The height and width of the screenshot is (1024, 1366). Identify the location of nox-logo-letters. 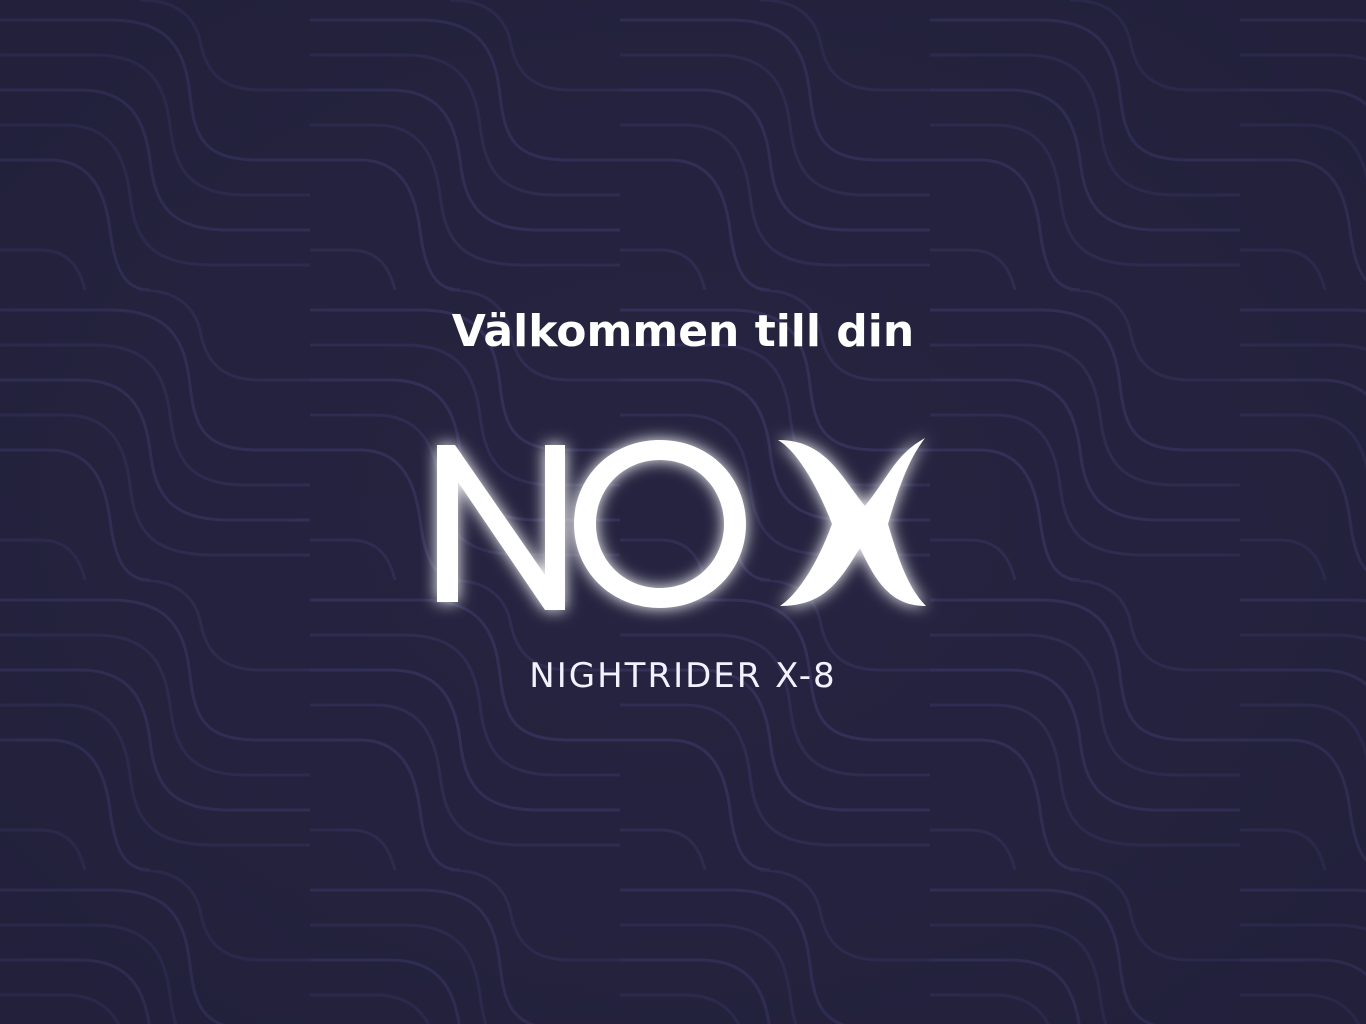
(681, 524).